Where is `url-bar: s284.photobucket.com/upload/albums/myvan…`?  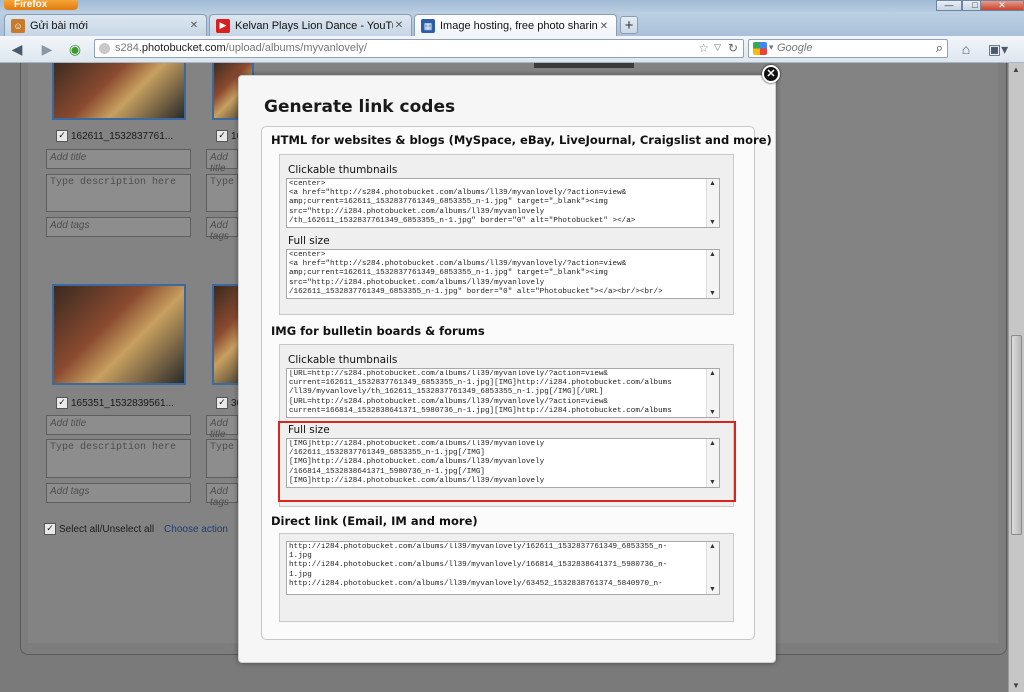 url-bar: s284.photobucket.com/upload/albums/myvan… is located at coordinates (419, 48).